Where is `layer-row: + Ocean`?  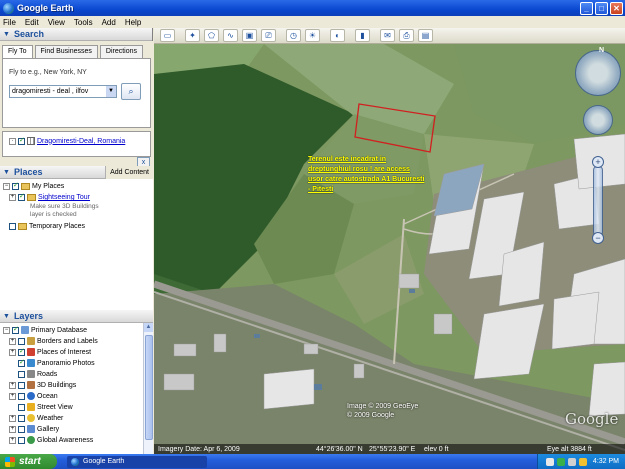
layer-row: + Ocean is located at coordinates (33, 396).